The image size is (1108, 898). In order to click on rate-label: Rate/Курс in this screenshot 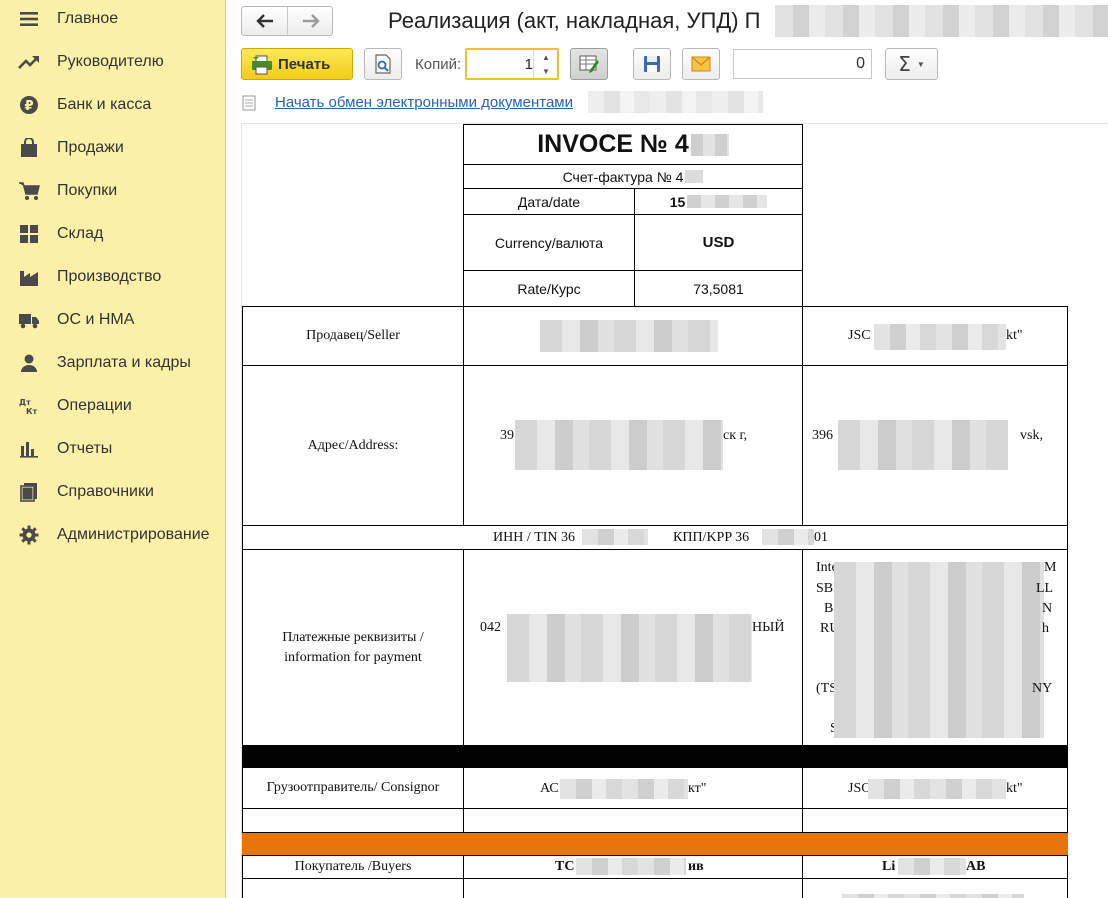, I will do `click(549, 288)`.